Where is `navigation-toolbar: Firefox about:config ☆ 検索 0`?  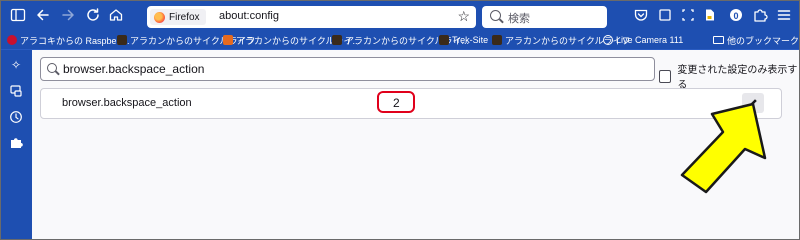 navigation-toolbar: Firefox about:config ☆ 検索 0 is located at coordinates (400, 16).